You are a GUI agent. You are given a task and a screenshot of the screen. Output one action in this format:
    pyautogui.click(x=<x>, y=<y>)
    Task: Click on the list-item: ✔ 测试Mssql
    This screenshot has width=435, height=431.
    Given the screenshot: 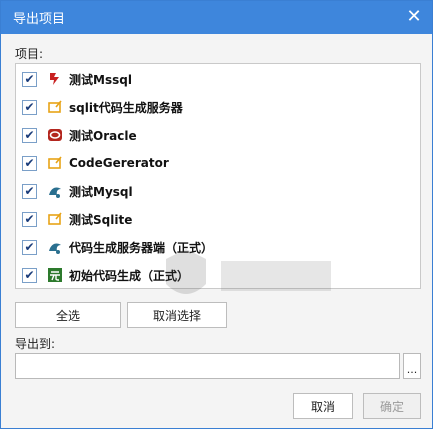 What is the action you would take?
    pyautogui.click(x=77, y=79)
    